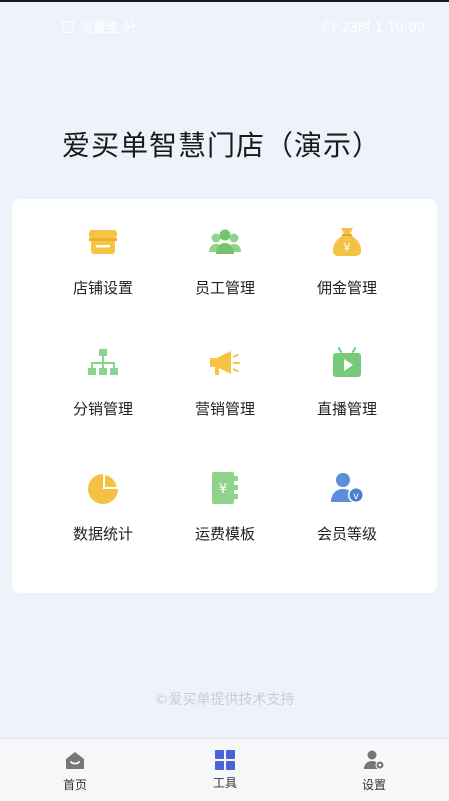 The width and height of the screenshot is (449, 801). I want to click on alarm-clock-icon, so click(329, 26).